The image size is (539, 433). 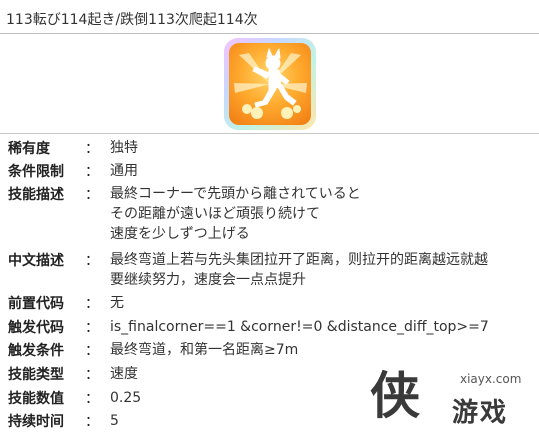 I want to click on watermark-logo: 侠, so click(x=395, y=395).